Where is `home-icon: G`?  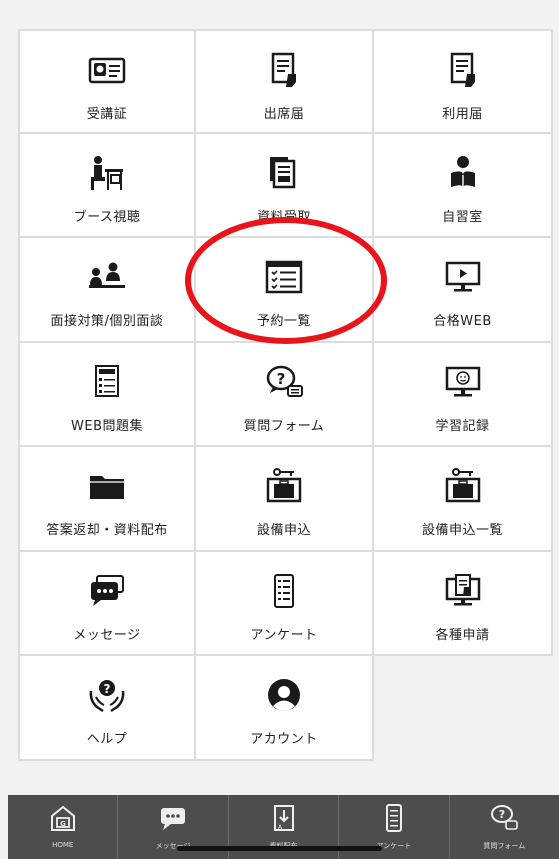 home-icon: G is located at coordinates (62, 818).